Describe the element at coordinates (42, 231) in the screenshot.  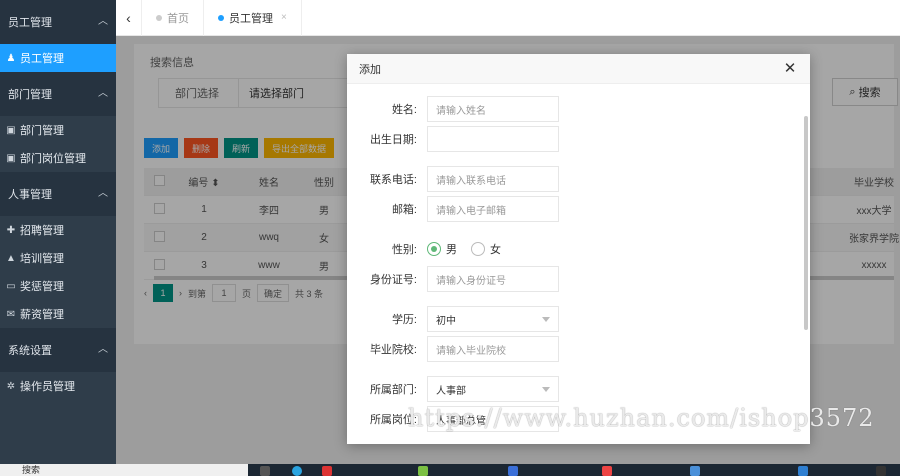
I see `sidebar-item-label: 招聘管理` at that location.